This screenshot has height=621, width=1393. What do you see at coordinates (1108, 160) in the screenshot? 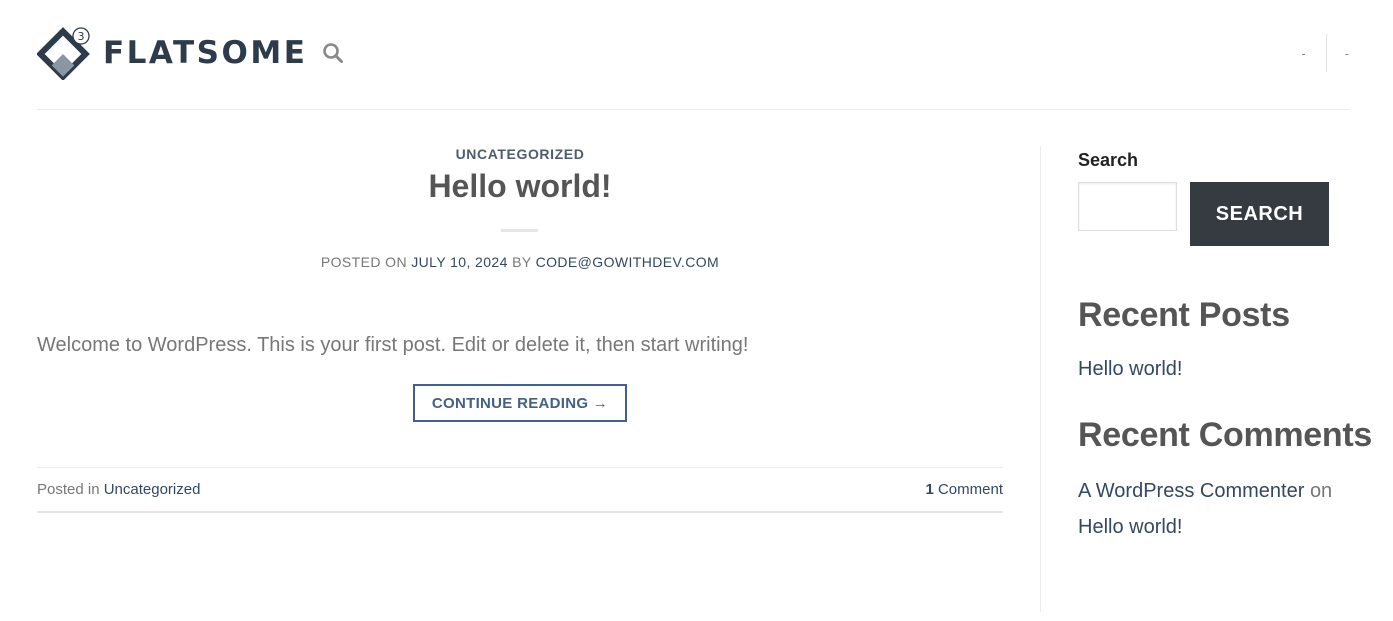
I see `search-widget-label: Search` at bounding box center [1108, 160].